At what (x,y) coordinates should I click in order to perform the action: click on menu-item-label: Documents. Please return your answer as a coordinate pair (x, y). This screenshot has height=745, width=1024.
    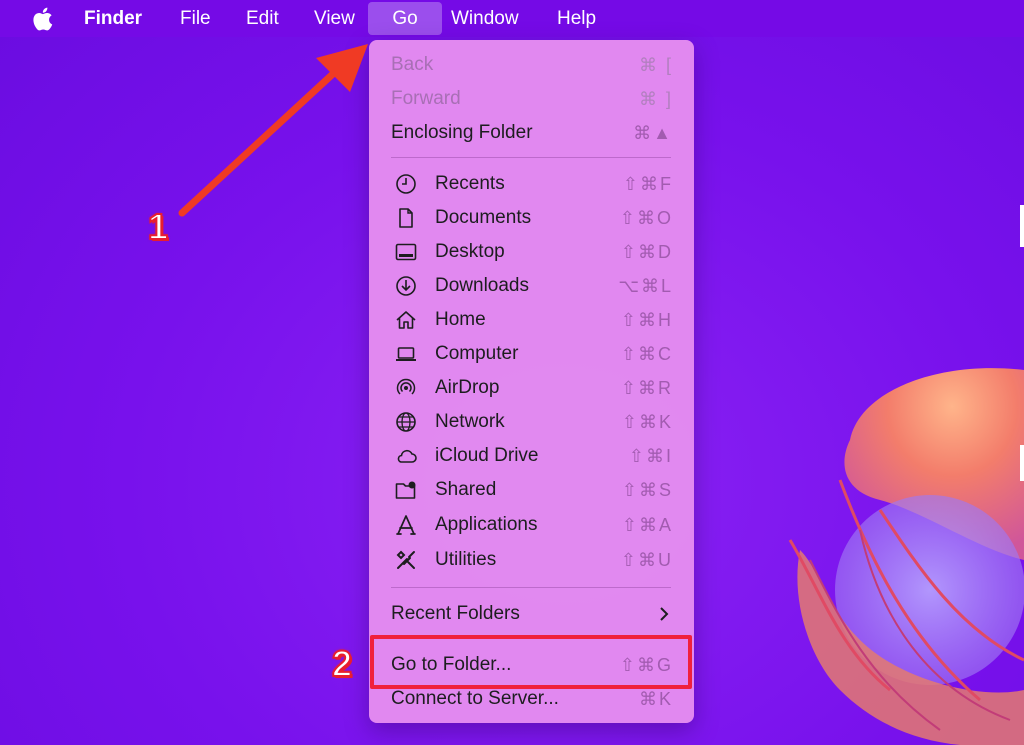
    Looking at the image, I should click on (483, 217).